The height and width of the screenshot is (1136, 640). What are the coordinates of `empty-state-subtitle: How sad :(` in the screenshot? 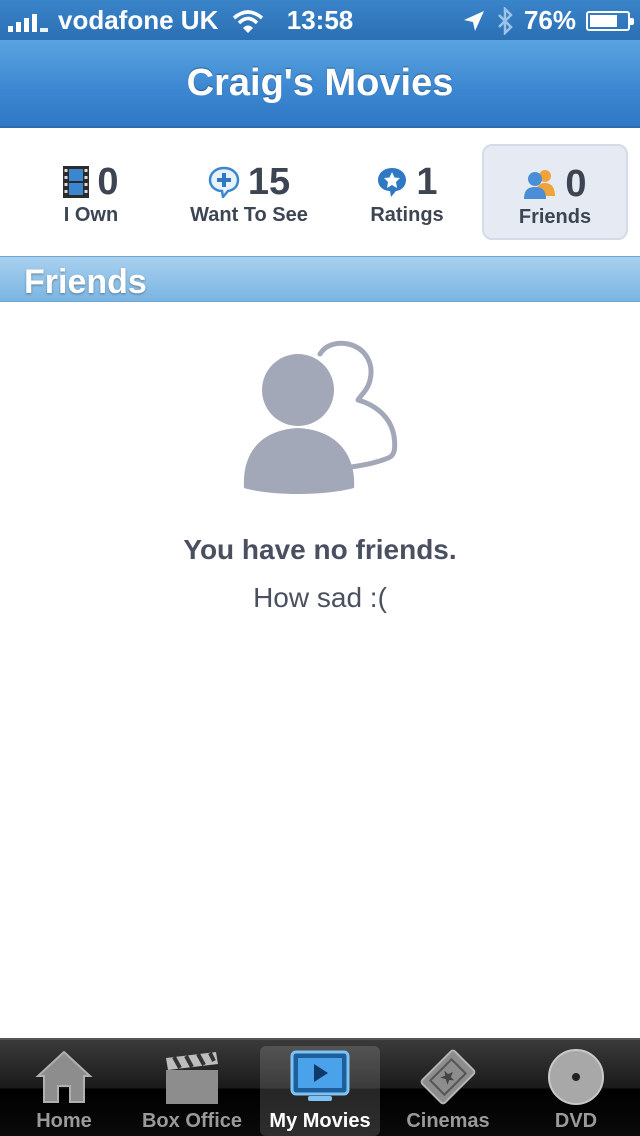 It's located at (320, 597).